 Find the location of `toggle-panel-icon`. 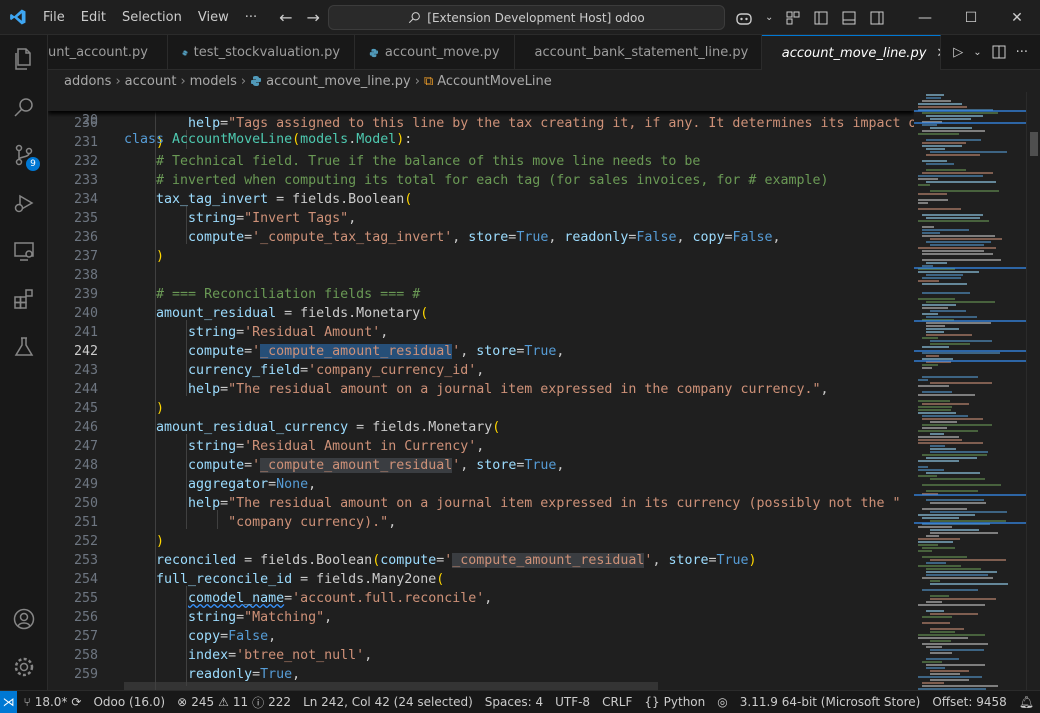

toggle-panel-icon is located at coordinates (849, 18).